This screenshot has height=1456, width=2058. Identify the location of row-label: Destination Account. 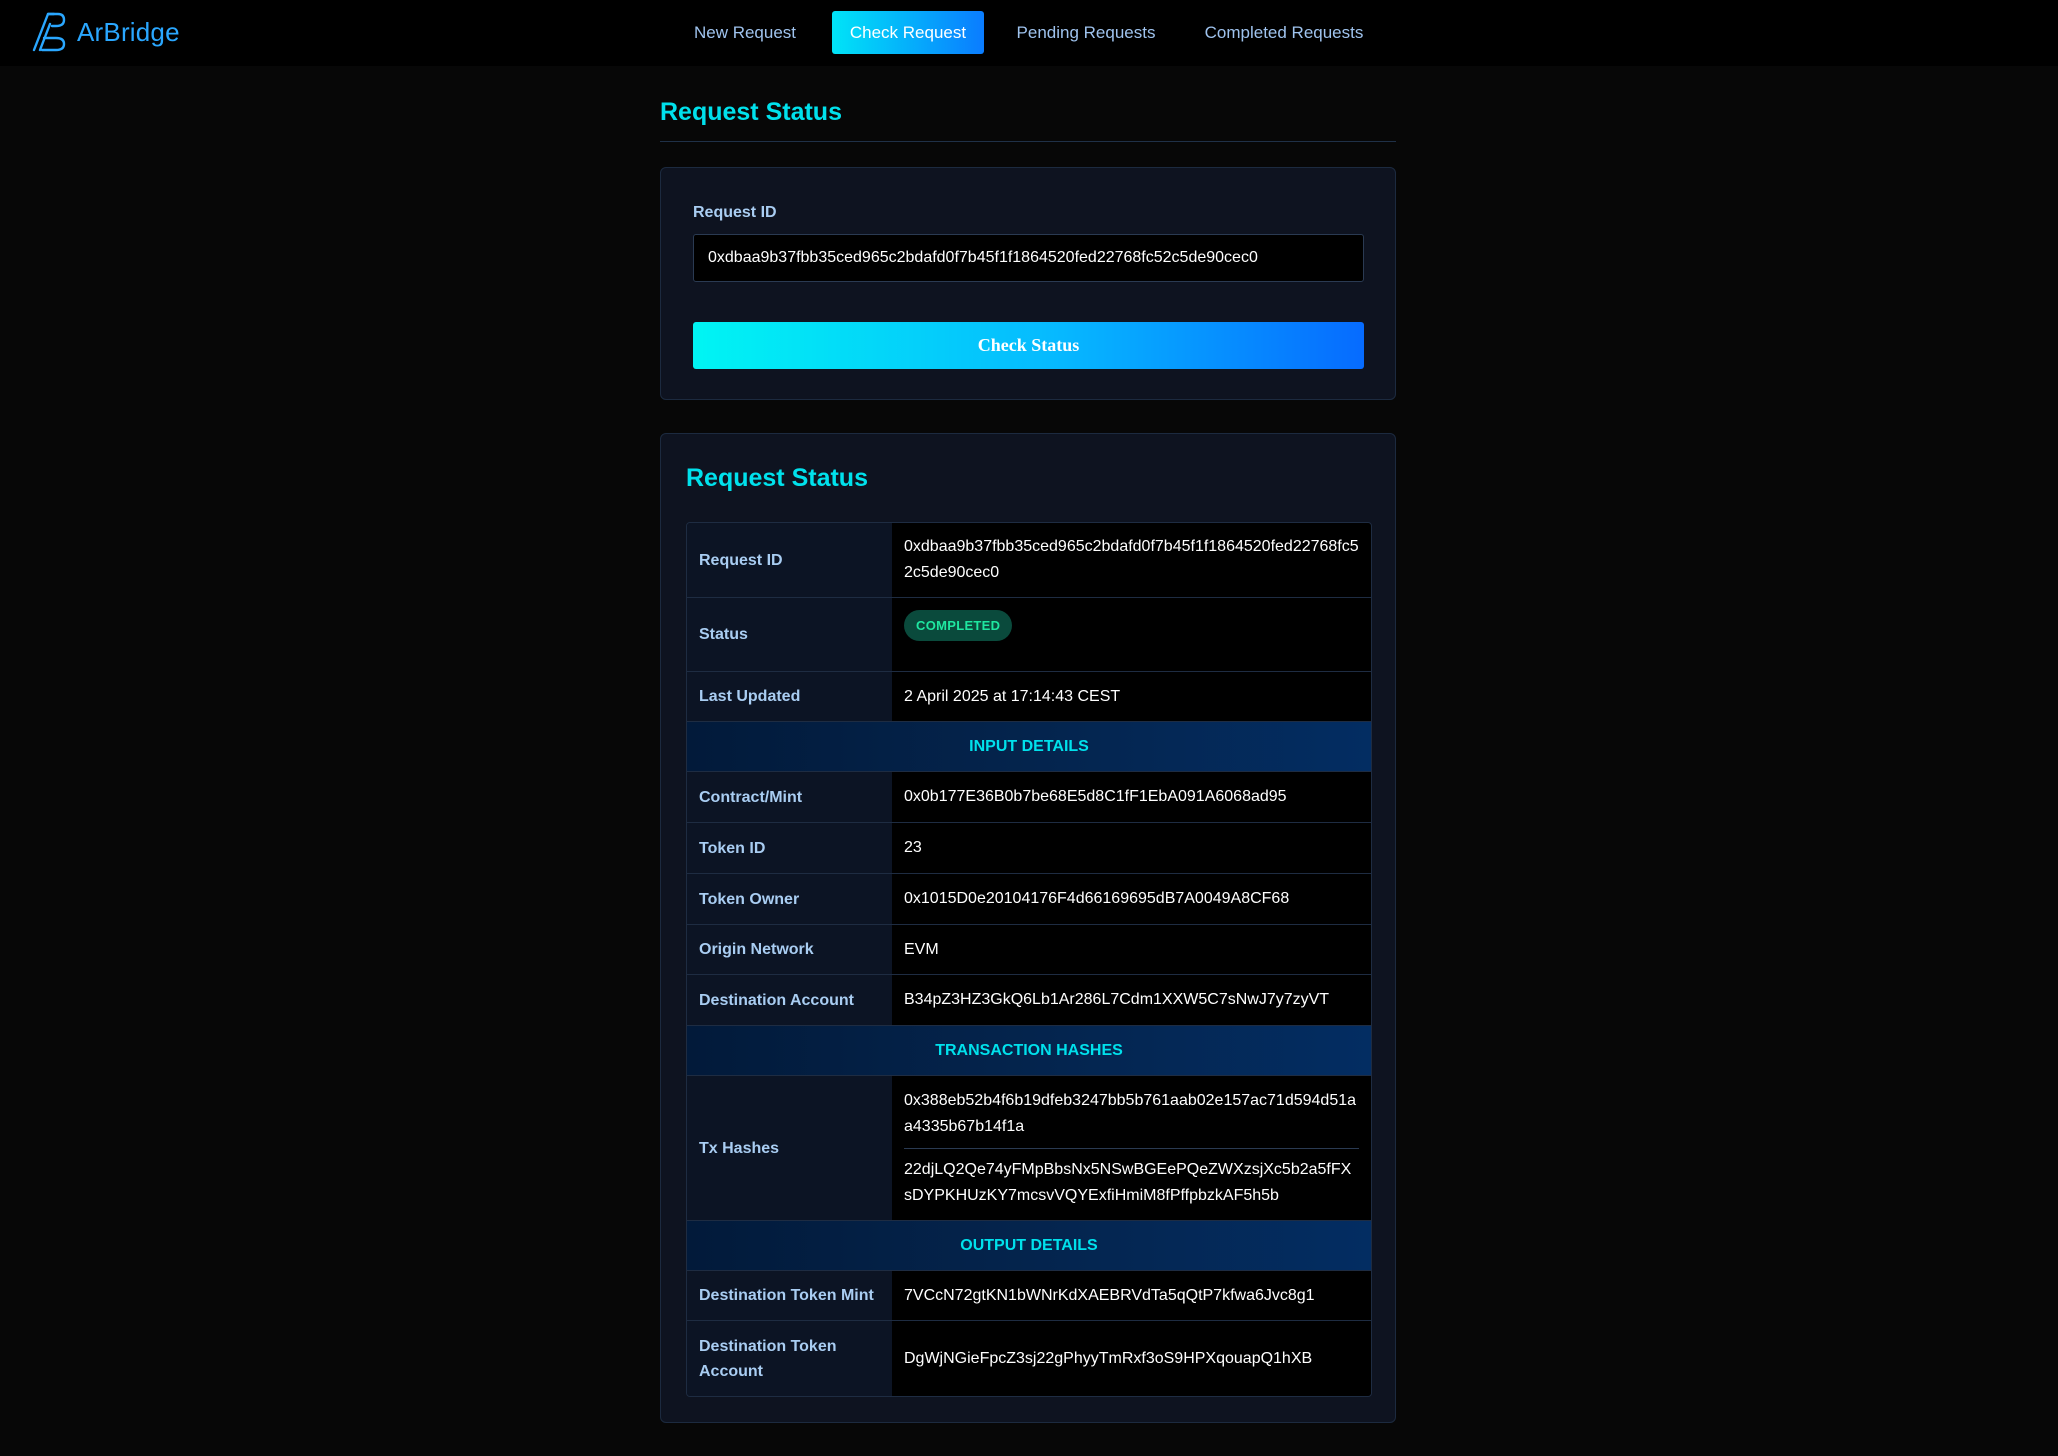
(789, 1000).